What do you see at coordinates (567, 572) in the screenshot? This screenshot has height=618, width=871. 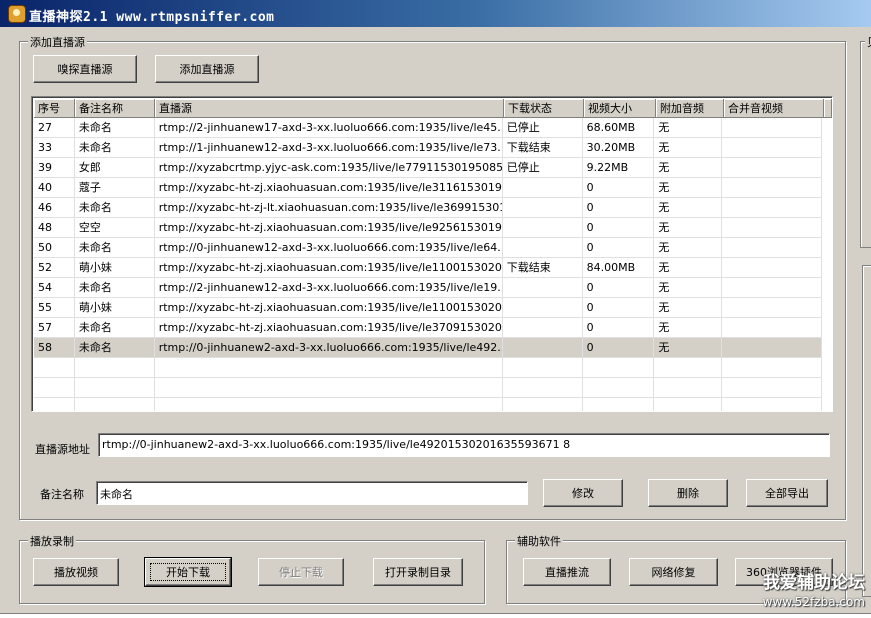 I see `live-push-button: 直播推流` at bounding box center [567, 572].